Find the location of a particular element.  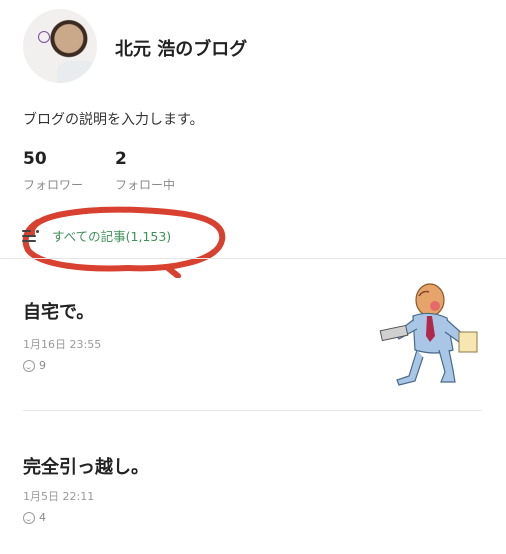

followers-label: フォロワー is located at coordinates (53, 184).